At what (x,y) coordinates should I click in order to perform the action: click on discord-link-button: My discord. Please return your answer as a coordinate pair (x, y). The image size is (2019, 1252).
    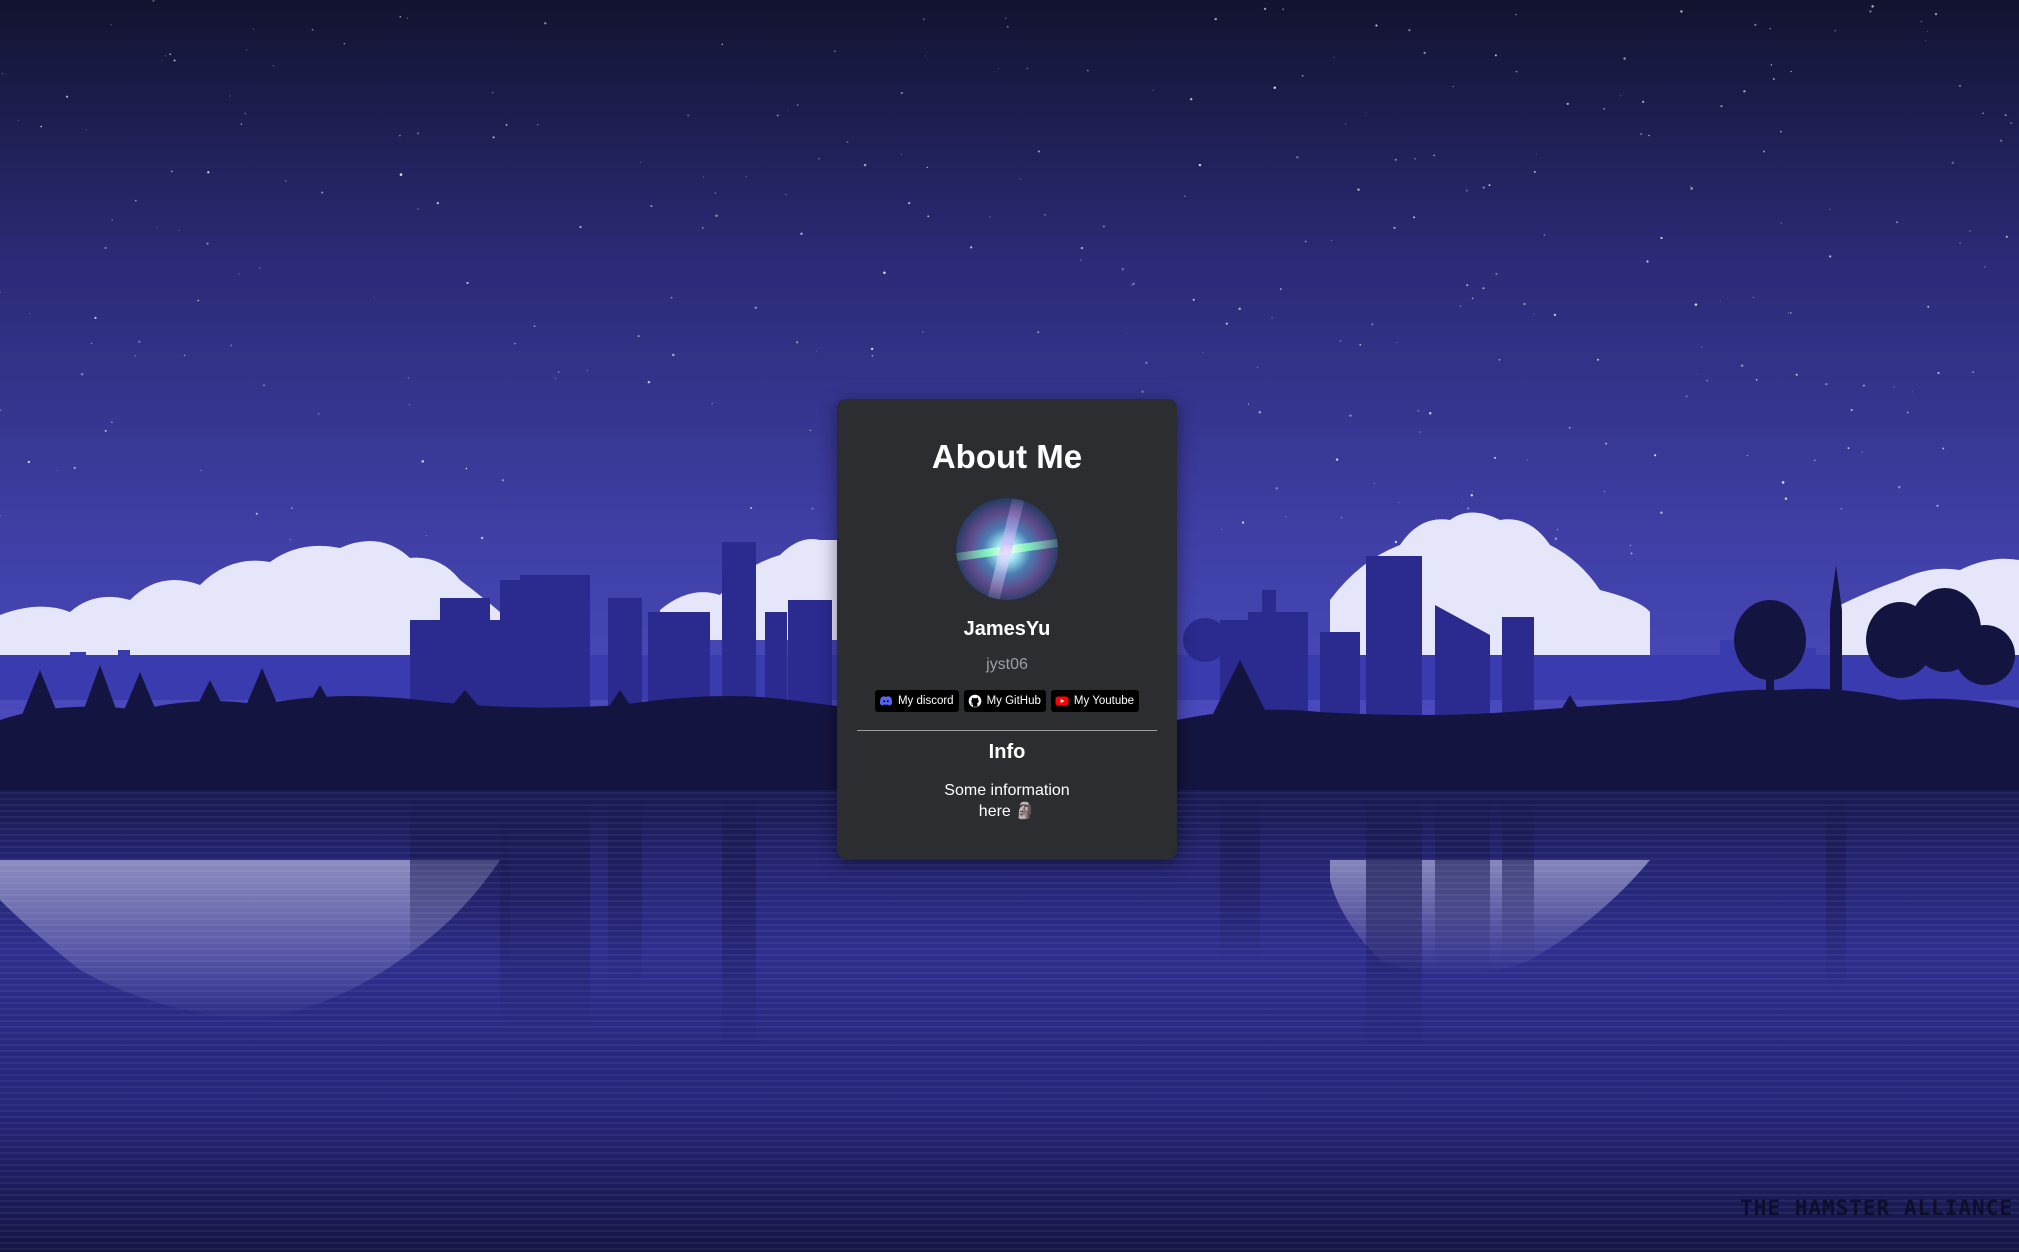
    Looking at the image, I should click on (916, 701).